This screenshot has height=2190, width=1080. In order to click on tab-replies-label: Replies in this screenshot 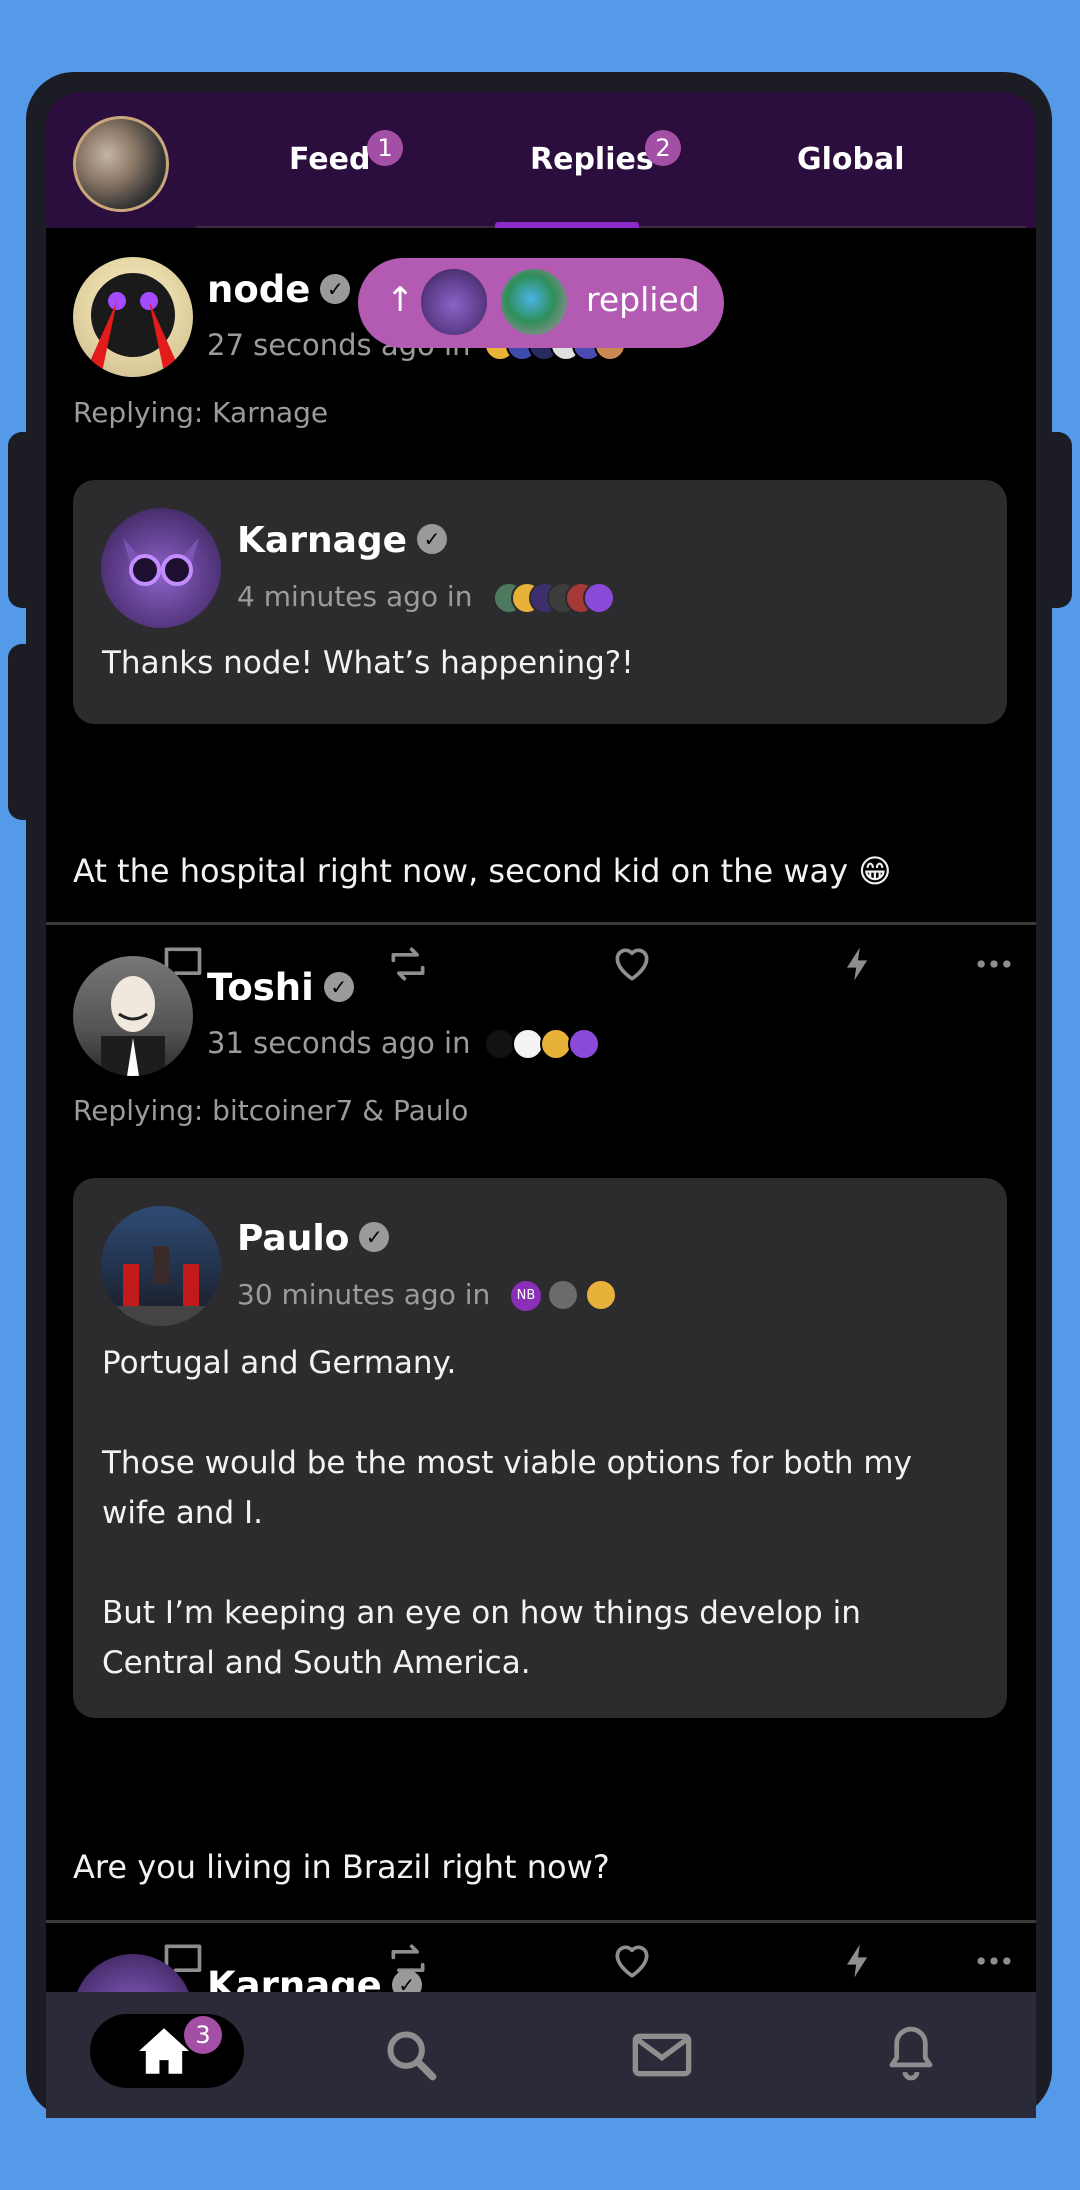, I will do `click(592, 159)`.